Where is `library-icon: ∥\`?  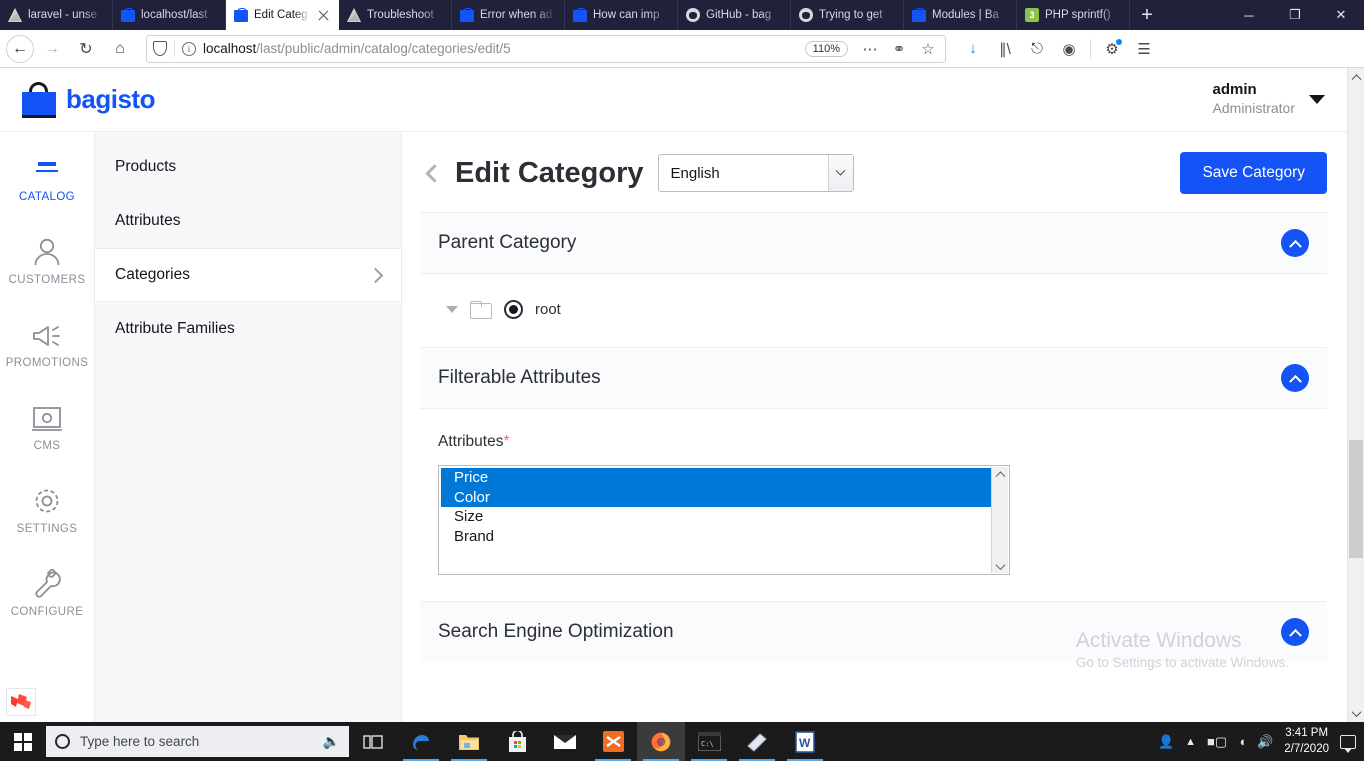 library-icon: ∥\ is located at coordinates (1005, 49).